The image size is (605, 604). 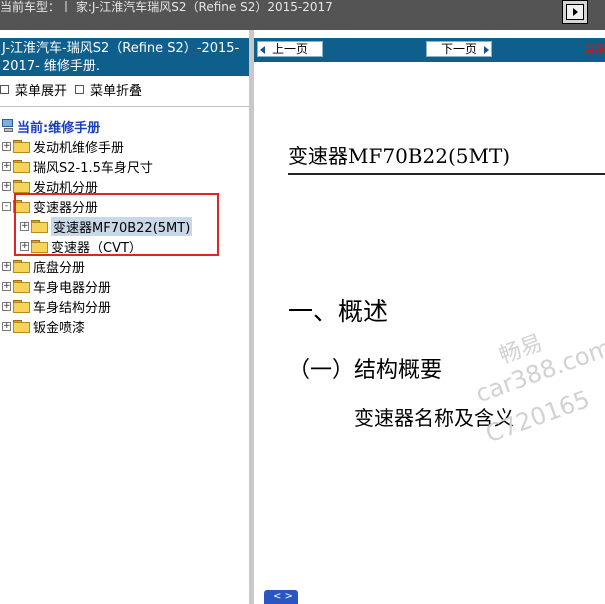 I want to click on next-page-label: 下一页, so click(x=458, y=49).